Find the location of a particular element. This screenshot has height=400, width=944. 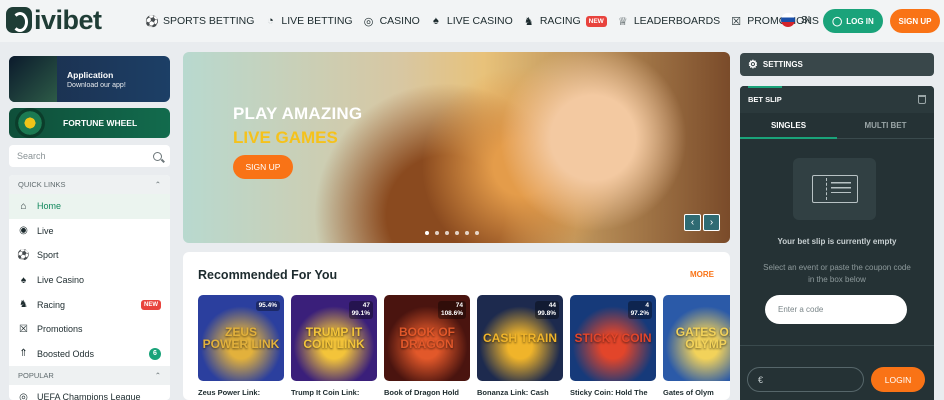

tab-multi-bet: MULTI BET is located at coordinates (885, 125).